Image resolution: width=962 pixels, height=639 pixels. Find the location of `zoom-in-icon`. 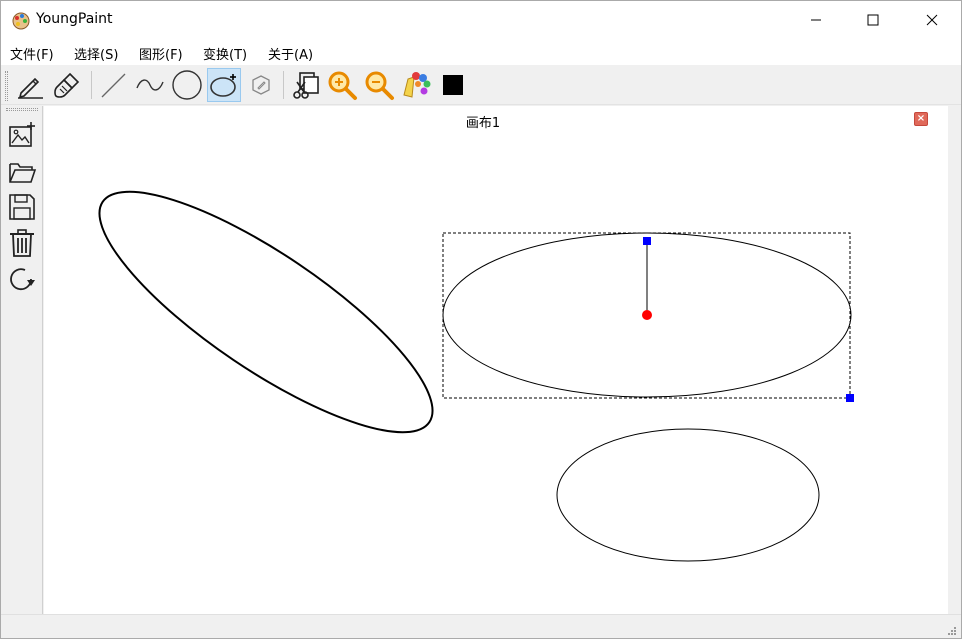

zoom-in-icon is located at coordinates (342, 85).